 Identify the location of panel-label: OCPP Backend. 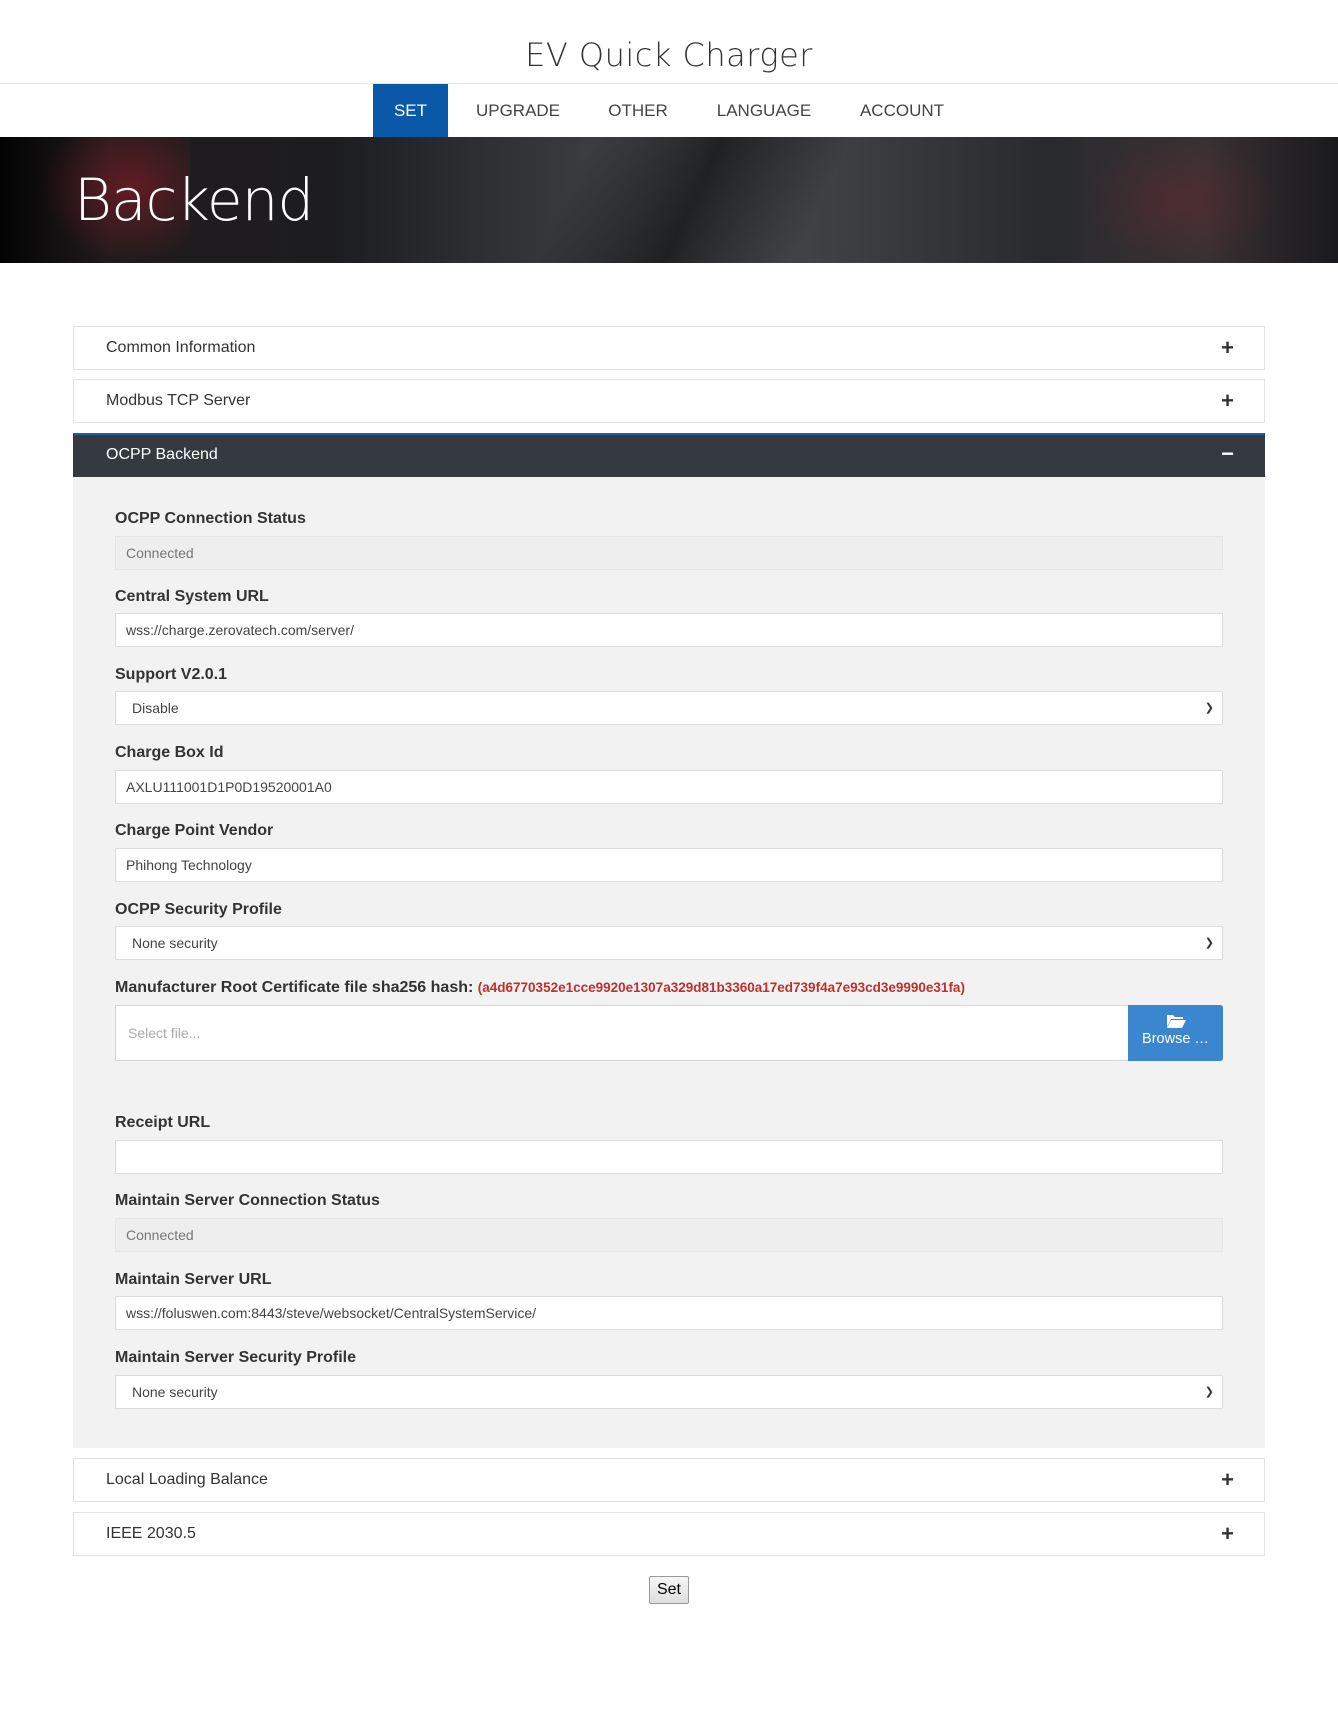
(162, 454).